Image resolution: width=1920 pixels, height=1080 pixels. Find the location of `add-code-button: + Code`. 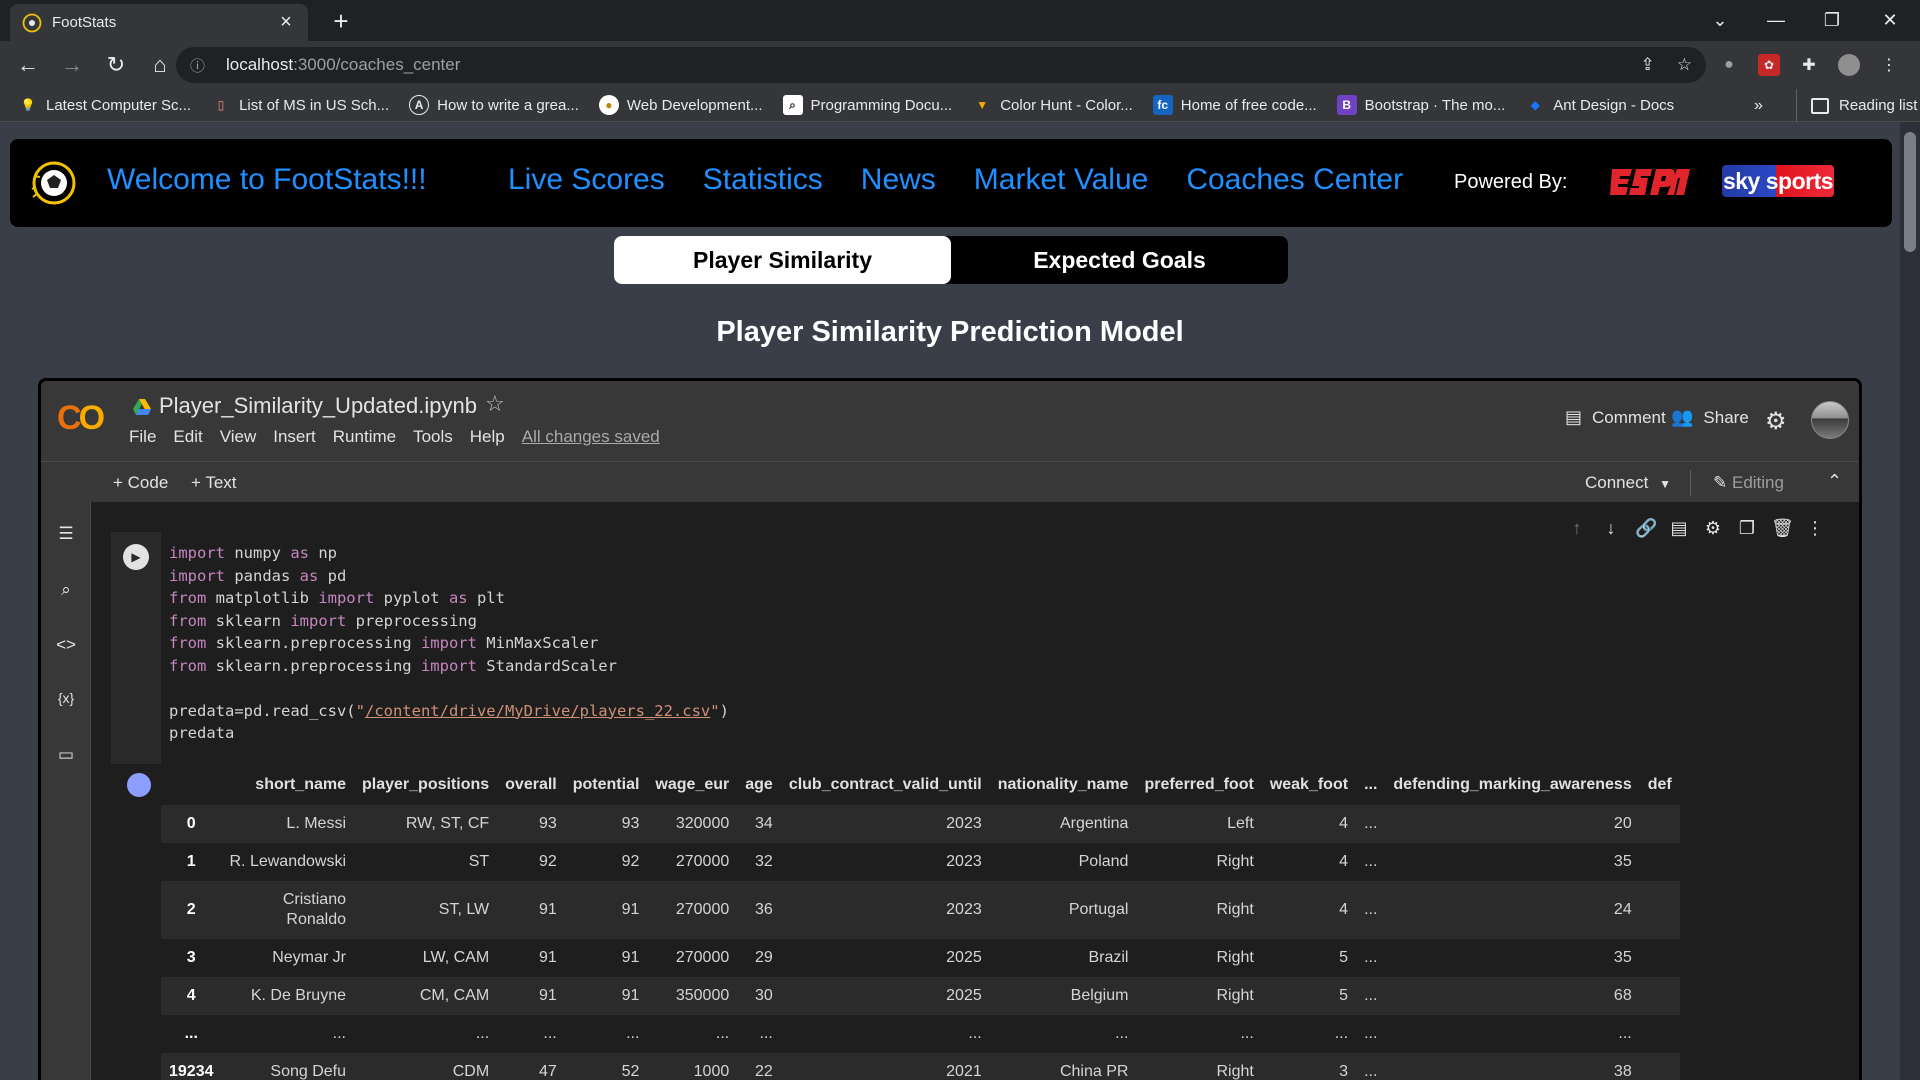

add-code-button: + Code is located at coordinates (140, 483).